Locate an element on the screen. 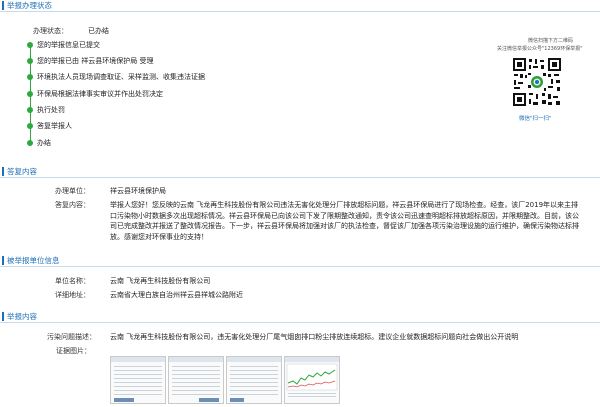 This screenshot has height=407, width=600. timeline-step: 办结 is located at coordinates (44, 143).